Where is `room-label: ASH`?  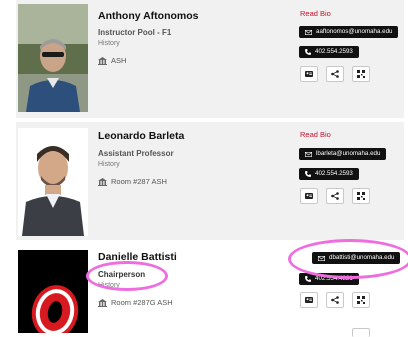
room-label: ASH is located at coordinates (119, 60).